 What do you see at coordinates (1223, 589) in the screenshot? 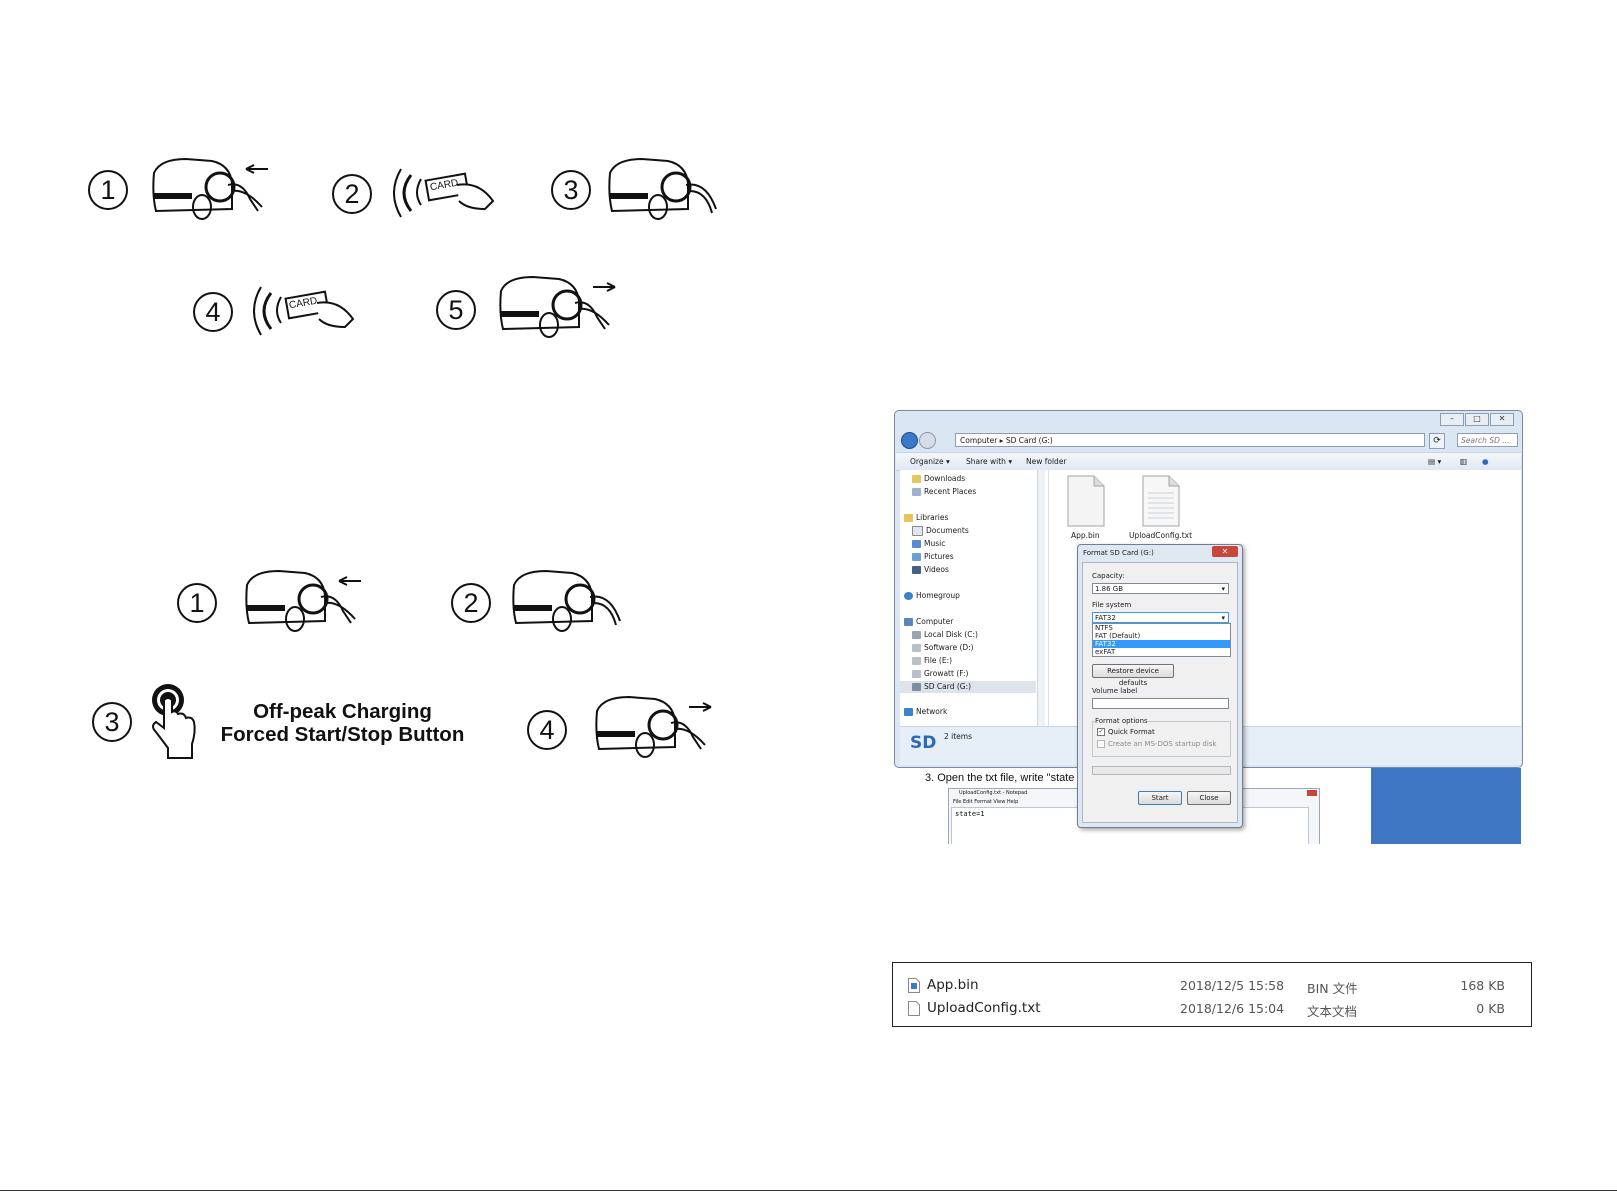
I see `chevron-down-icon: ▾` at bounding box center [1223, 589].